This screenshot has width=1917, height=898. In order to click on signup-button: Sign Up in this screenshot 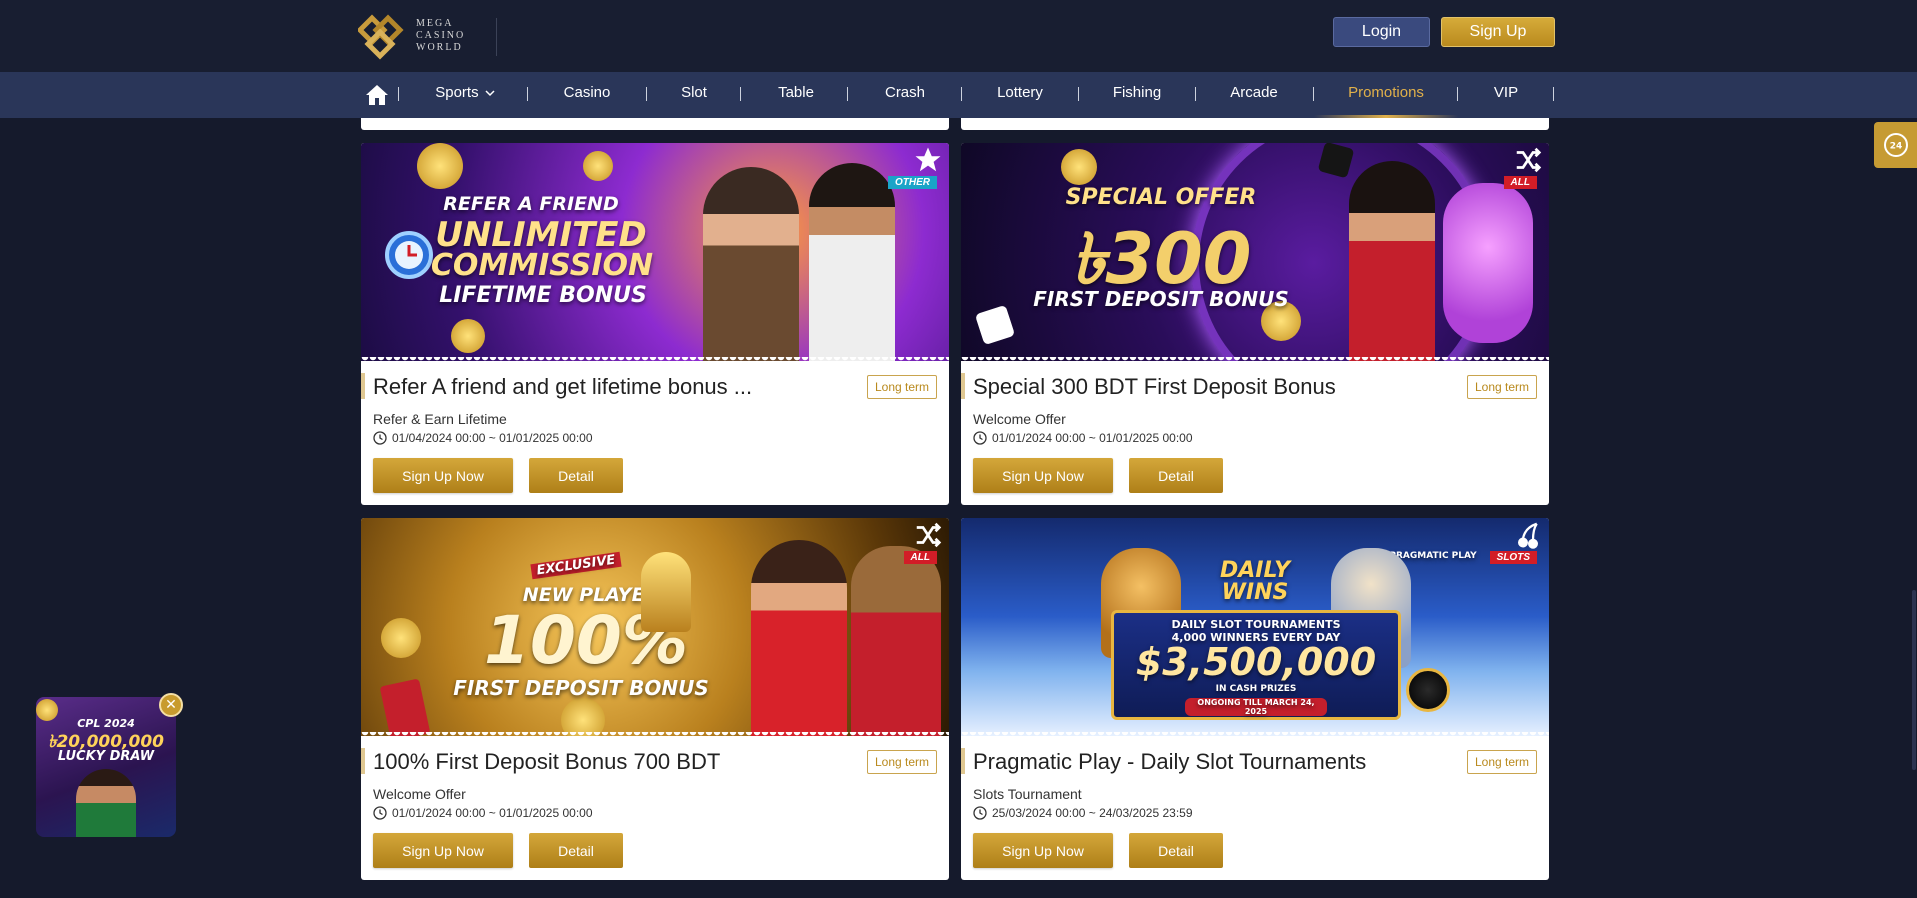, I will do `click(1498, 32)`.